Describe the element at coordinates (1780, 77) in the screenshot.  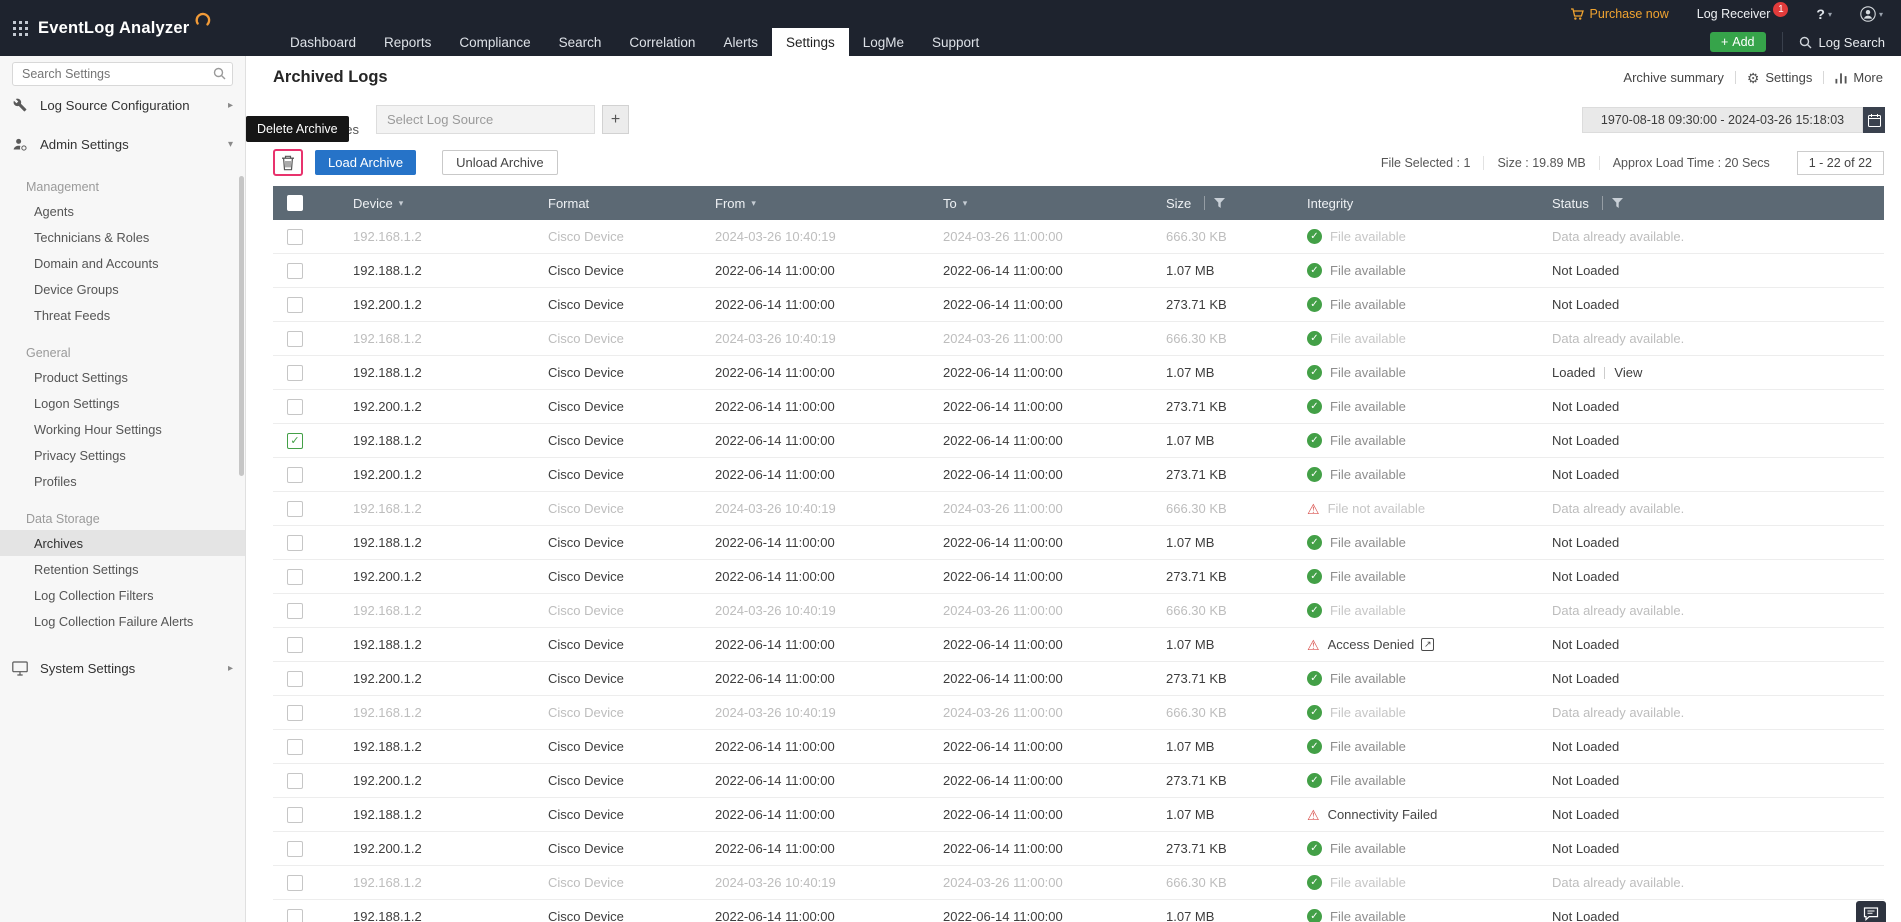
I see `settings-link: ⚙ Settings` at that location.